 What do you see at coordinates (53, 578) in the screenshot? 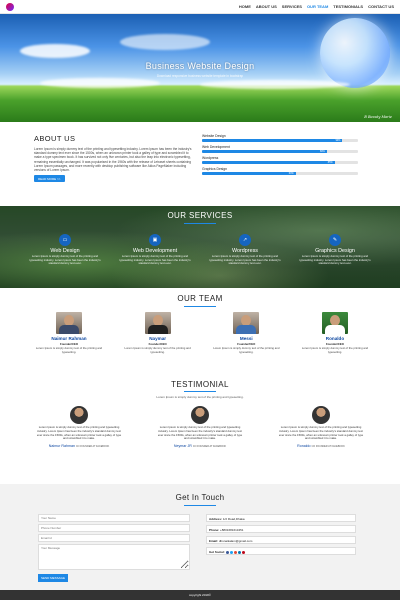
I see `send-message-button: SEND MESSAGE` at bounding box center [53, 578].